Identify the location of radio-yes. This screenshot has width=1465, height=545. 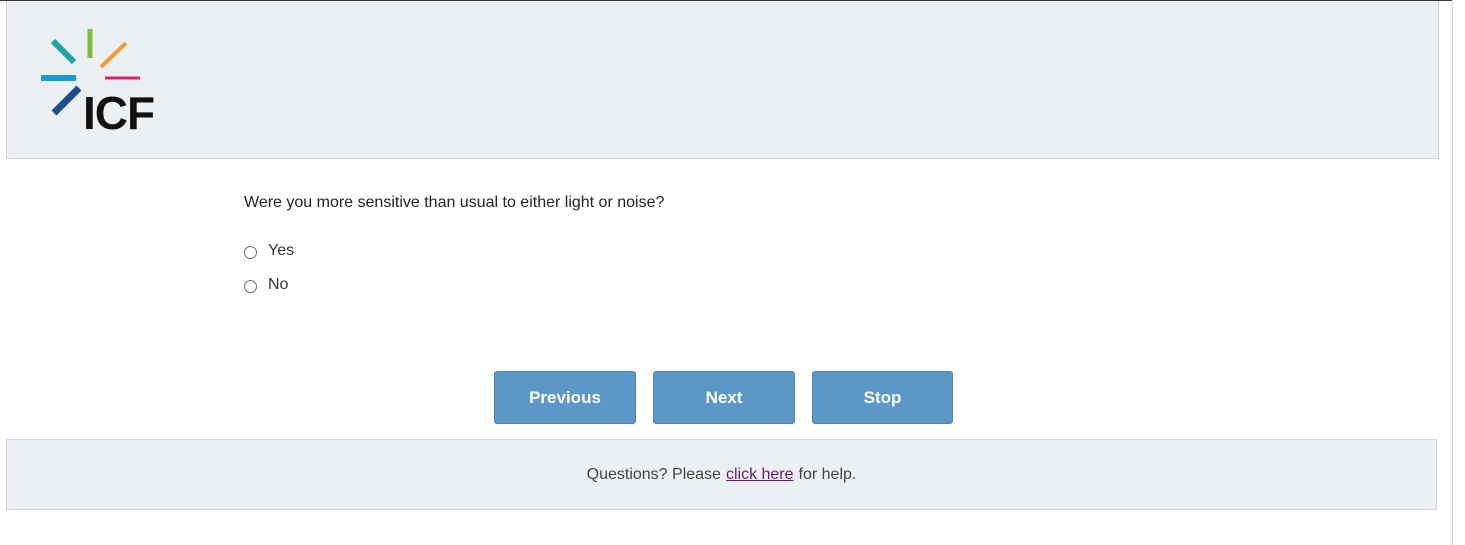
(250, 252).